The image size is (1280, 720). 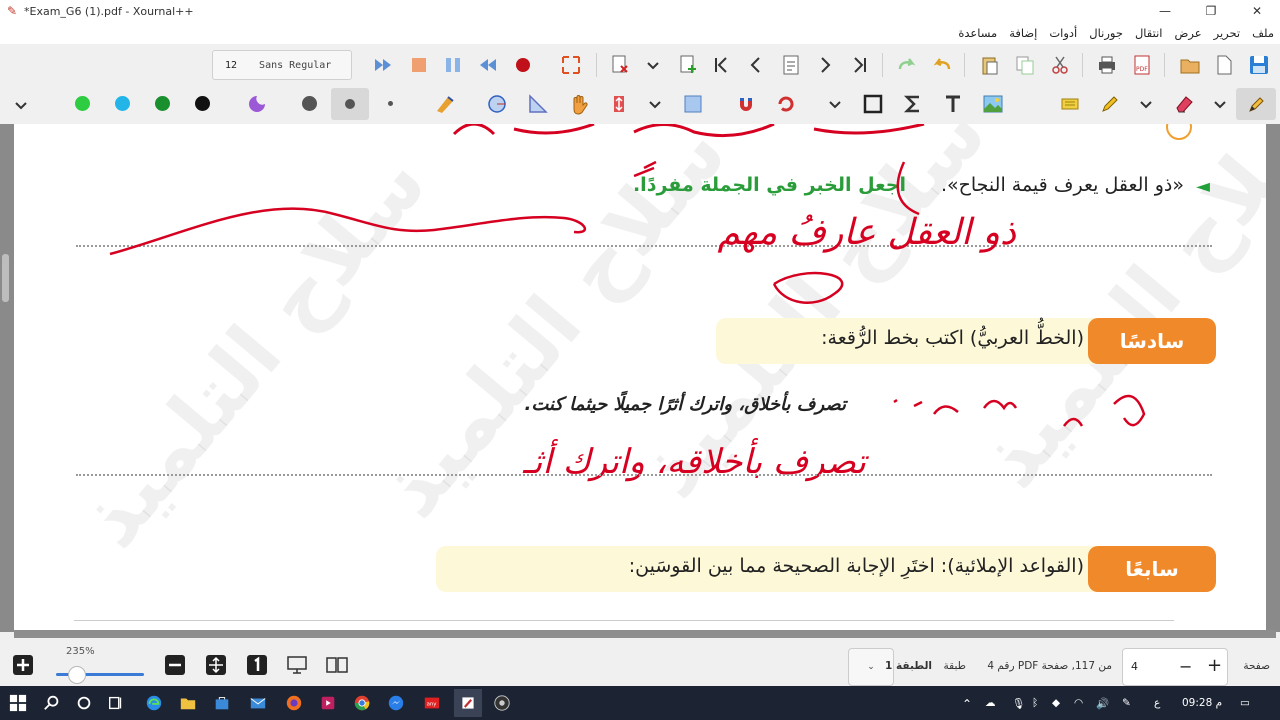 What do you see at coordinates (1263, 33) in the screenshot?
I see `menu-file: ملف` at bounding box center [1263, 33].